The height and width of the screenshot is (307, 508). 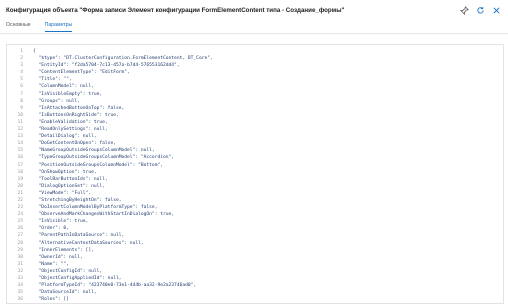 I want to click on line-number: 17, so click(x=20, y=165).